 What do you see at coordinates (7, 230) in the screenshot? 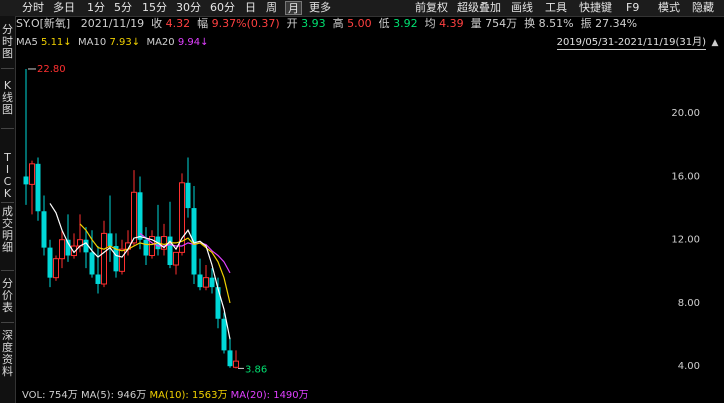
I see `sidebar-item-trade-detail: 成交明细` at bounding box center [7, 230].